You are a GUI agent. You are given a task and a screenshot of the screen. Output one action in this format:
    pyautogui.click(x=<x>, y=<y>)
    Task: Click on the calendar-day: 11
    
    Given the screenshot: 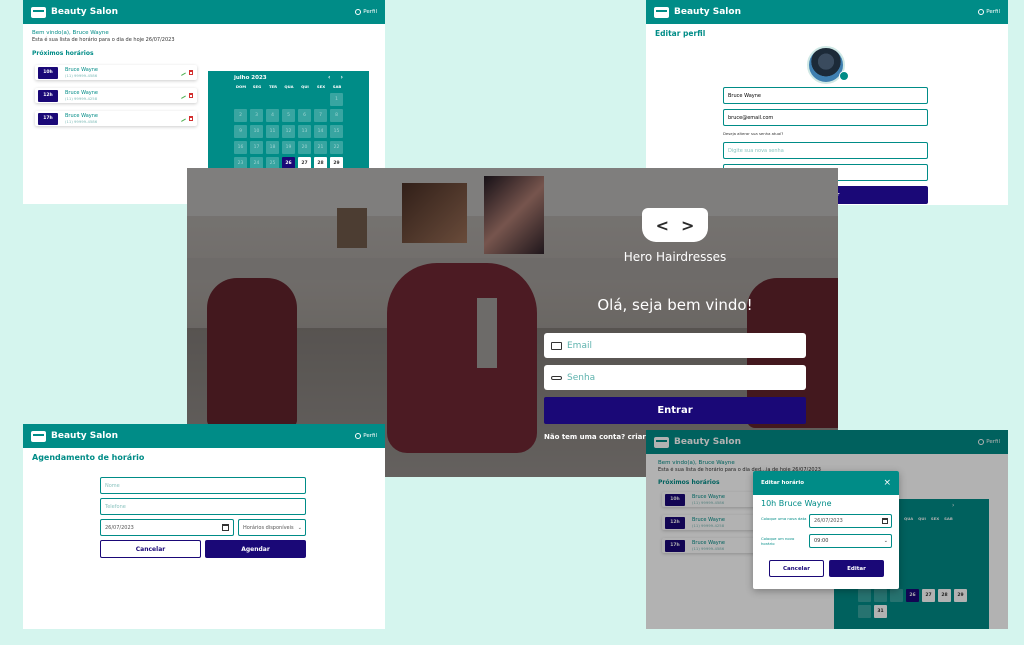 What is the action you would take?
    pyautogui.click(x=272, y=131)
    